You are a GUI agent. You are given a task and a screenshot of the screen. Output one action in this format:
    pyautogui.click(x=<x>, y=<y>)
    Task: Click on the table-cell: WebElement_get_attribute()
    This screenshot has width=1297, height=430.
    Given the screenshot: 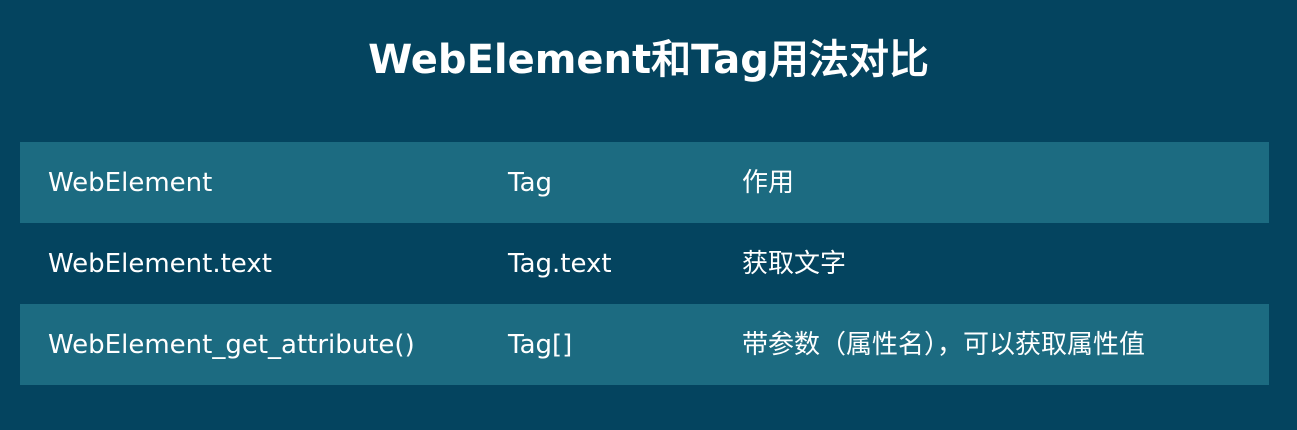 What is the action you would take?
    pyautogui.click(x=231, y=344)
    